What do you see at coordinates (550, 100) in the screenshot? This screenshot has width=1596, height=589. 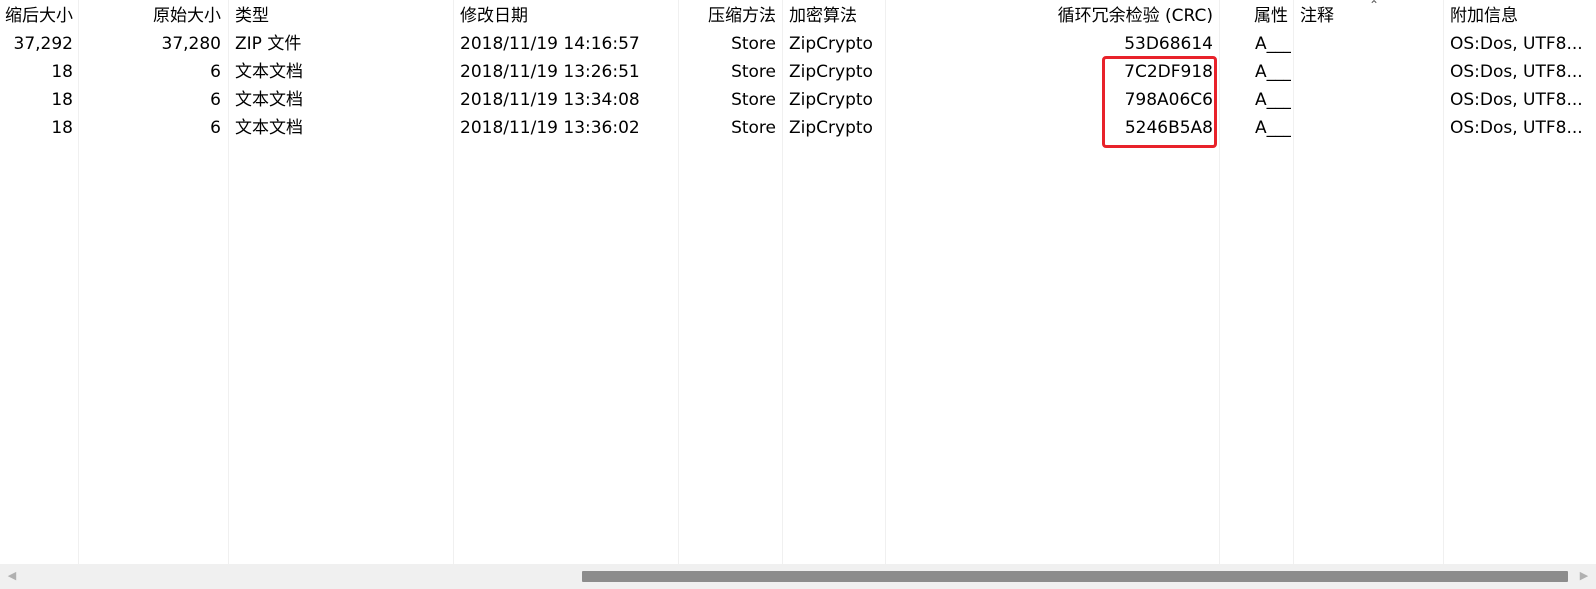 I see `cell-modified: 2018/11/19 13:34:08` at bounding box center [550, 100].